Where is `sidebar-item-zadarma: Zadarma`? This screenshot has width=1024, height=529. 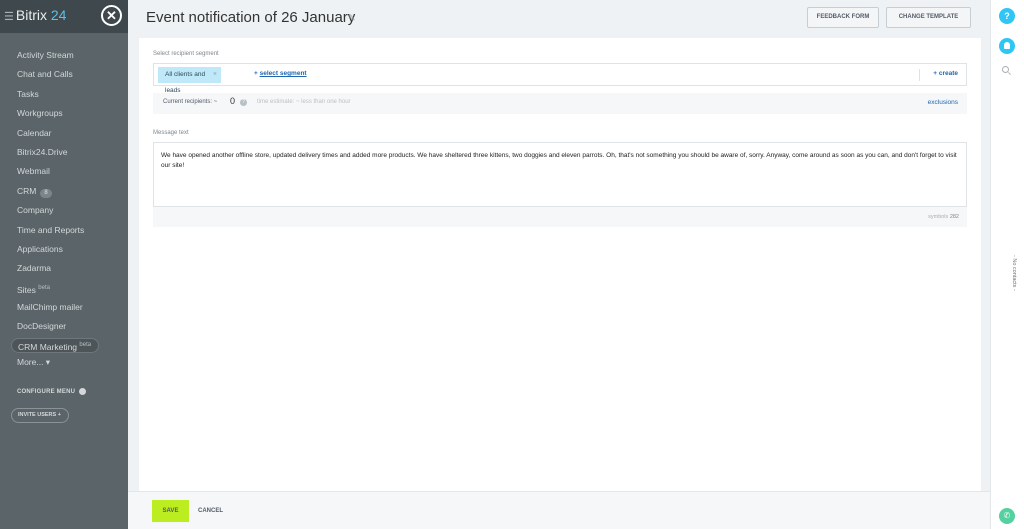
sidebar-item-zadarma: Zadarma is located at coordinates (64, 268).